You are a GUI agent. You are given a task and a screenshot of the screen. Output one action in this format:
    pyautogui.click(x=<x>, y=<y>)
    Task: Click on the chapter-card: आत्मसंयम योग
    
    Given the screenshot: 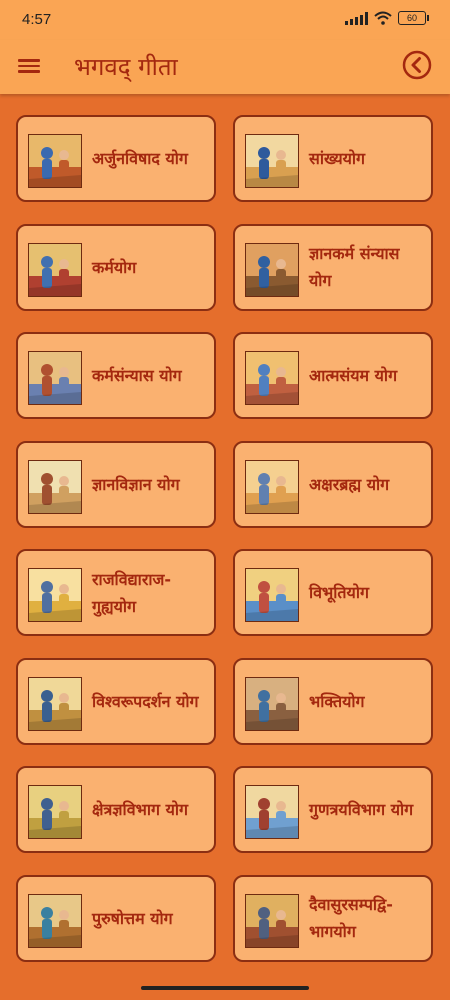 What is the action you would take?
    pyautogui.click(x=333, y=375)
    